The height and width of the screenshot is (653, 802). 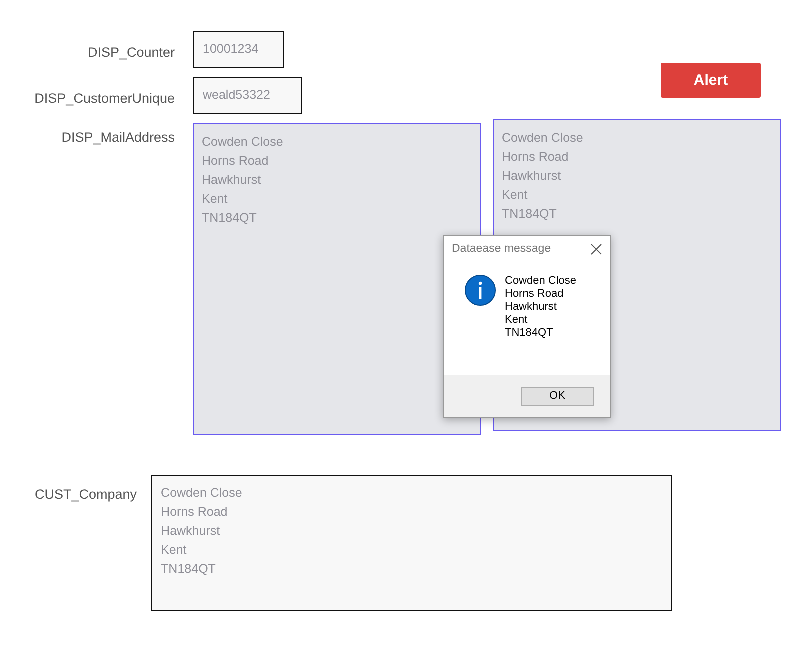 I want to click on message-text: Cowden Close Horns Road Hawkhurst Kent TN184QT, so click(x=541, y=307).